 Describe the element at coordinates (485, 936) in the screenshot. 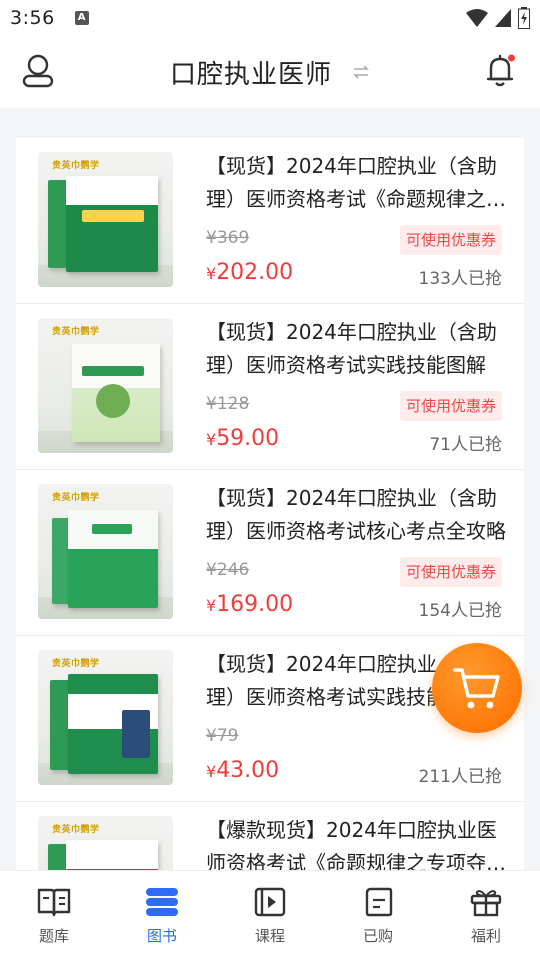

I see `tab-label: 福利` at that location.